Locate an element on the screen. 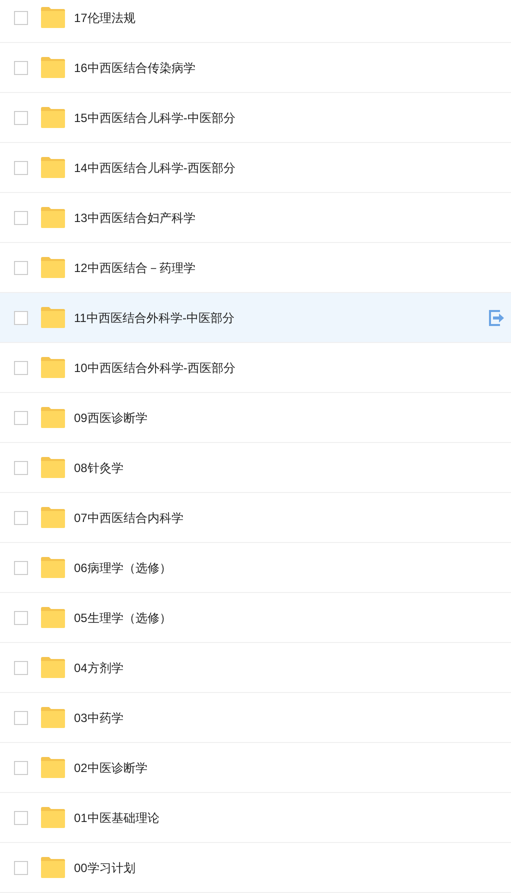 The height and width of the screenshot is (893, 511). folder-name: 10中西医结合外科学-西医部分 is located at coordinates (155, 367).